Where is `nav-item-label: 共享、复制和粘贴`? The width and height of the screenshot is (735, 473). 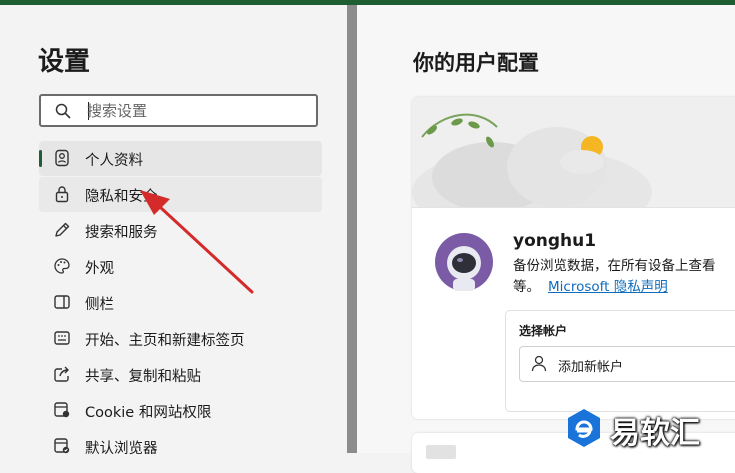
nav-item-label: 共享、复制和粘贴 is located at coordinates (143, 377).